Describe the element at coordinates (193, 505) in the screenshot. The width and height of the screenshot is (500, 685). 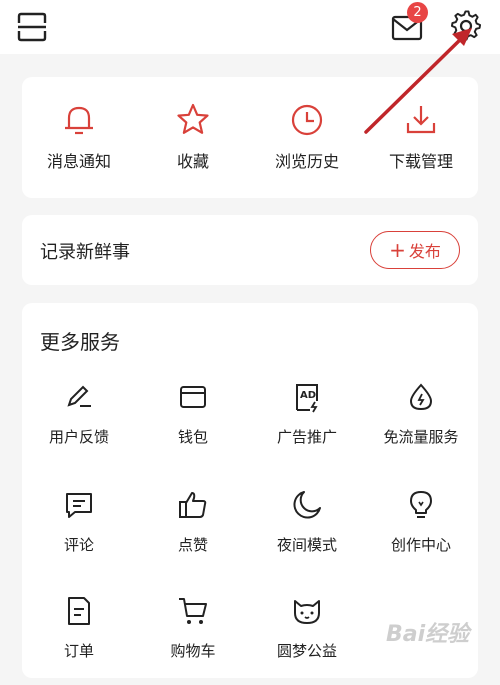
I see `thumbs-up-icon` at that location.